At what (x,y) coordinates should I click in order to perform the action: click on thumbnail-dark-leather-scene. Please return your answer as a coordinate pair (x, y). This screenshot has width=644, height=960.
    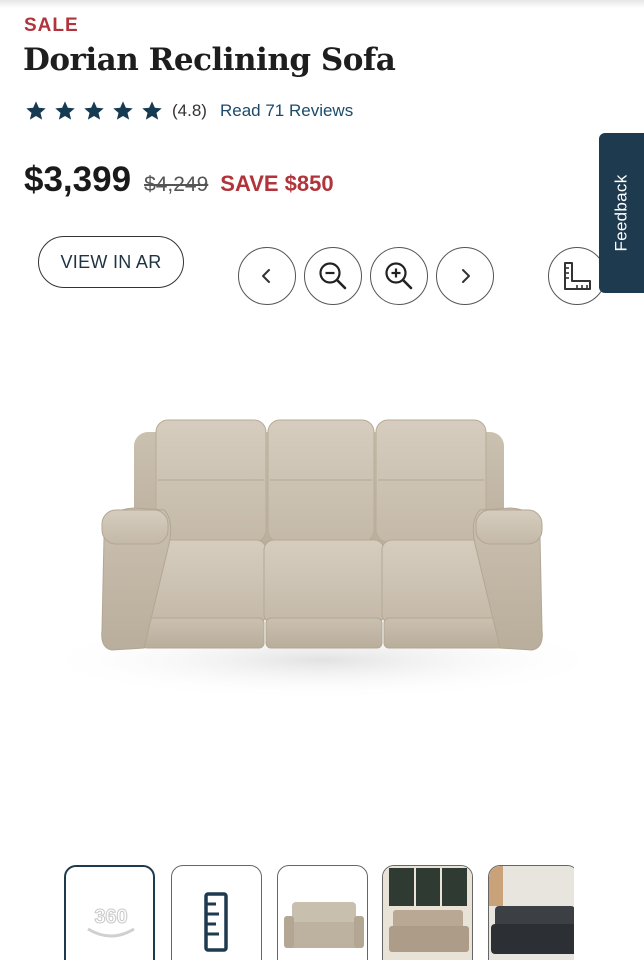
    Looking at the image, I should click on (531, 912).